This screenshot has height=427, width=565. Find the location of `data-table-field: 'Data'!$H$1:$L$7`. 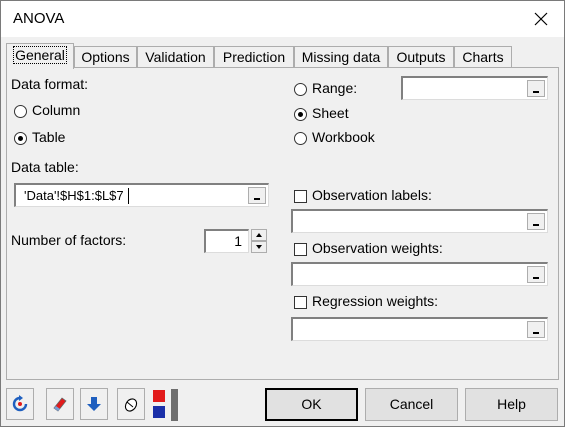

data-table-field: 'Data'!$H$1:$L$7 is located at coordinates (141, 195).